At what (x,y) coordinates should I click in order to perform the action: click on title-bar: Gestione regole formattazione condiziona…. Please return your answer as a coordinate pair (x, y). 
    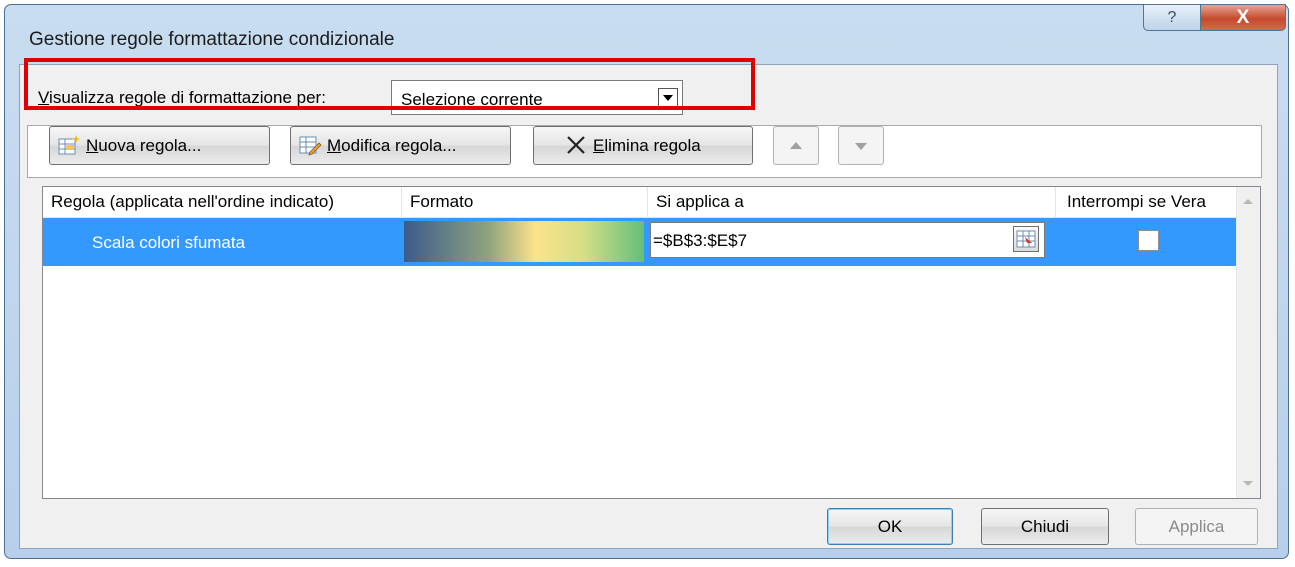
    Looking at the image, I should click on (646, 36).